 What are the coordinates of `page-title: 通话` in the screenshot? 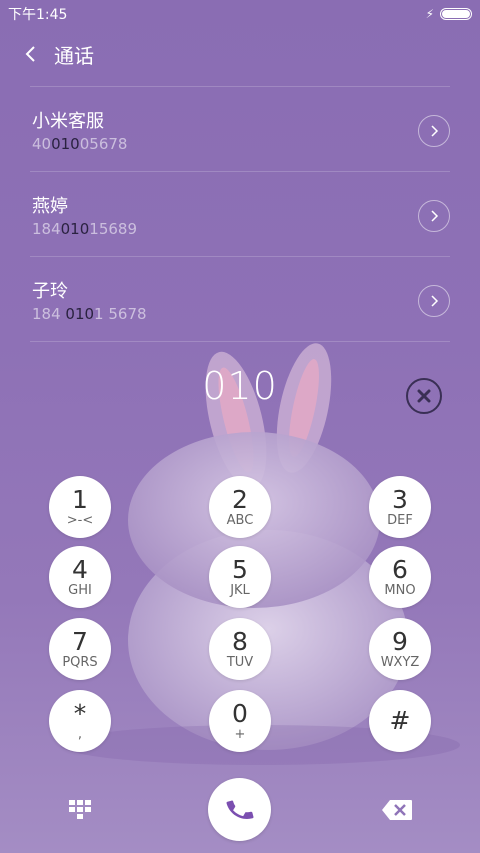 It's located at (74, 55).